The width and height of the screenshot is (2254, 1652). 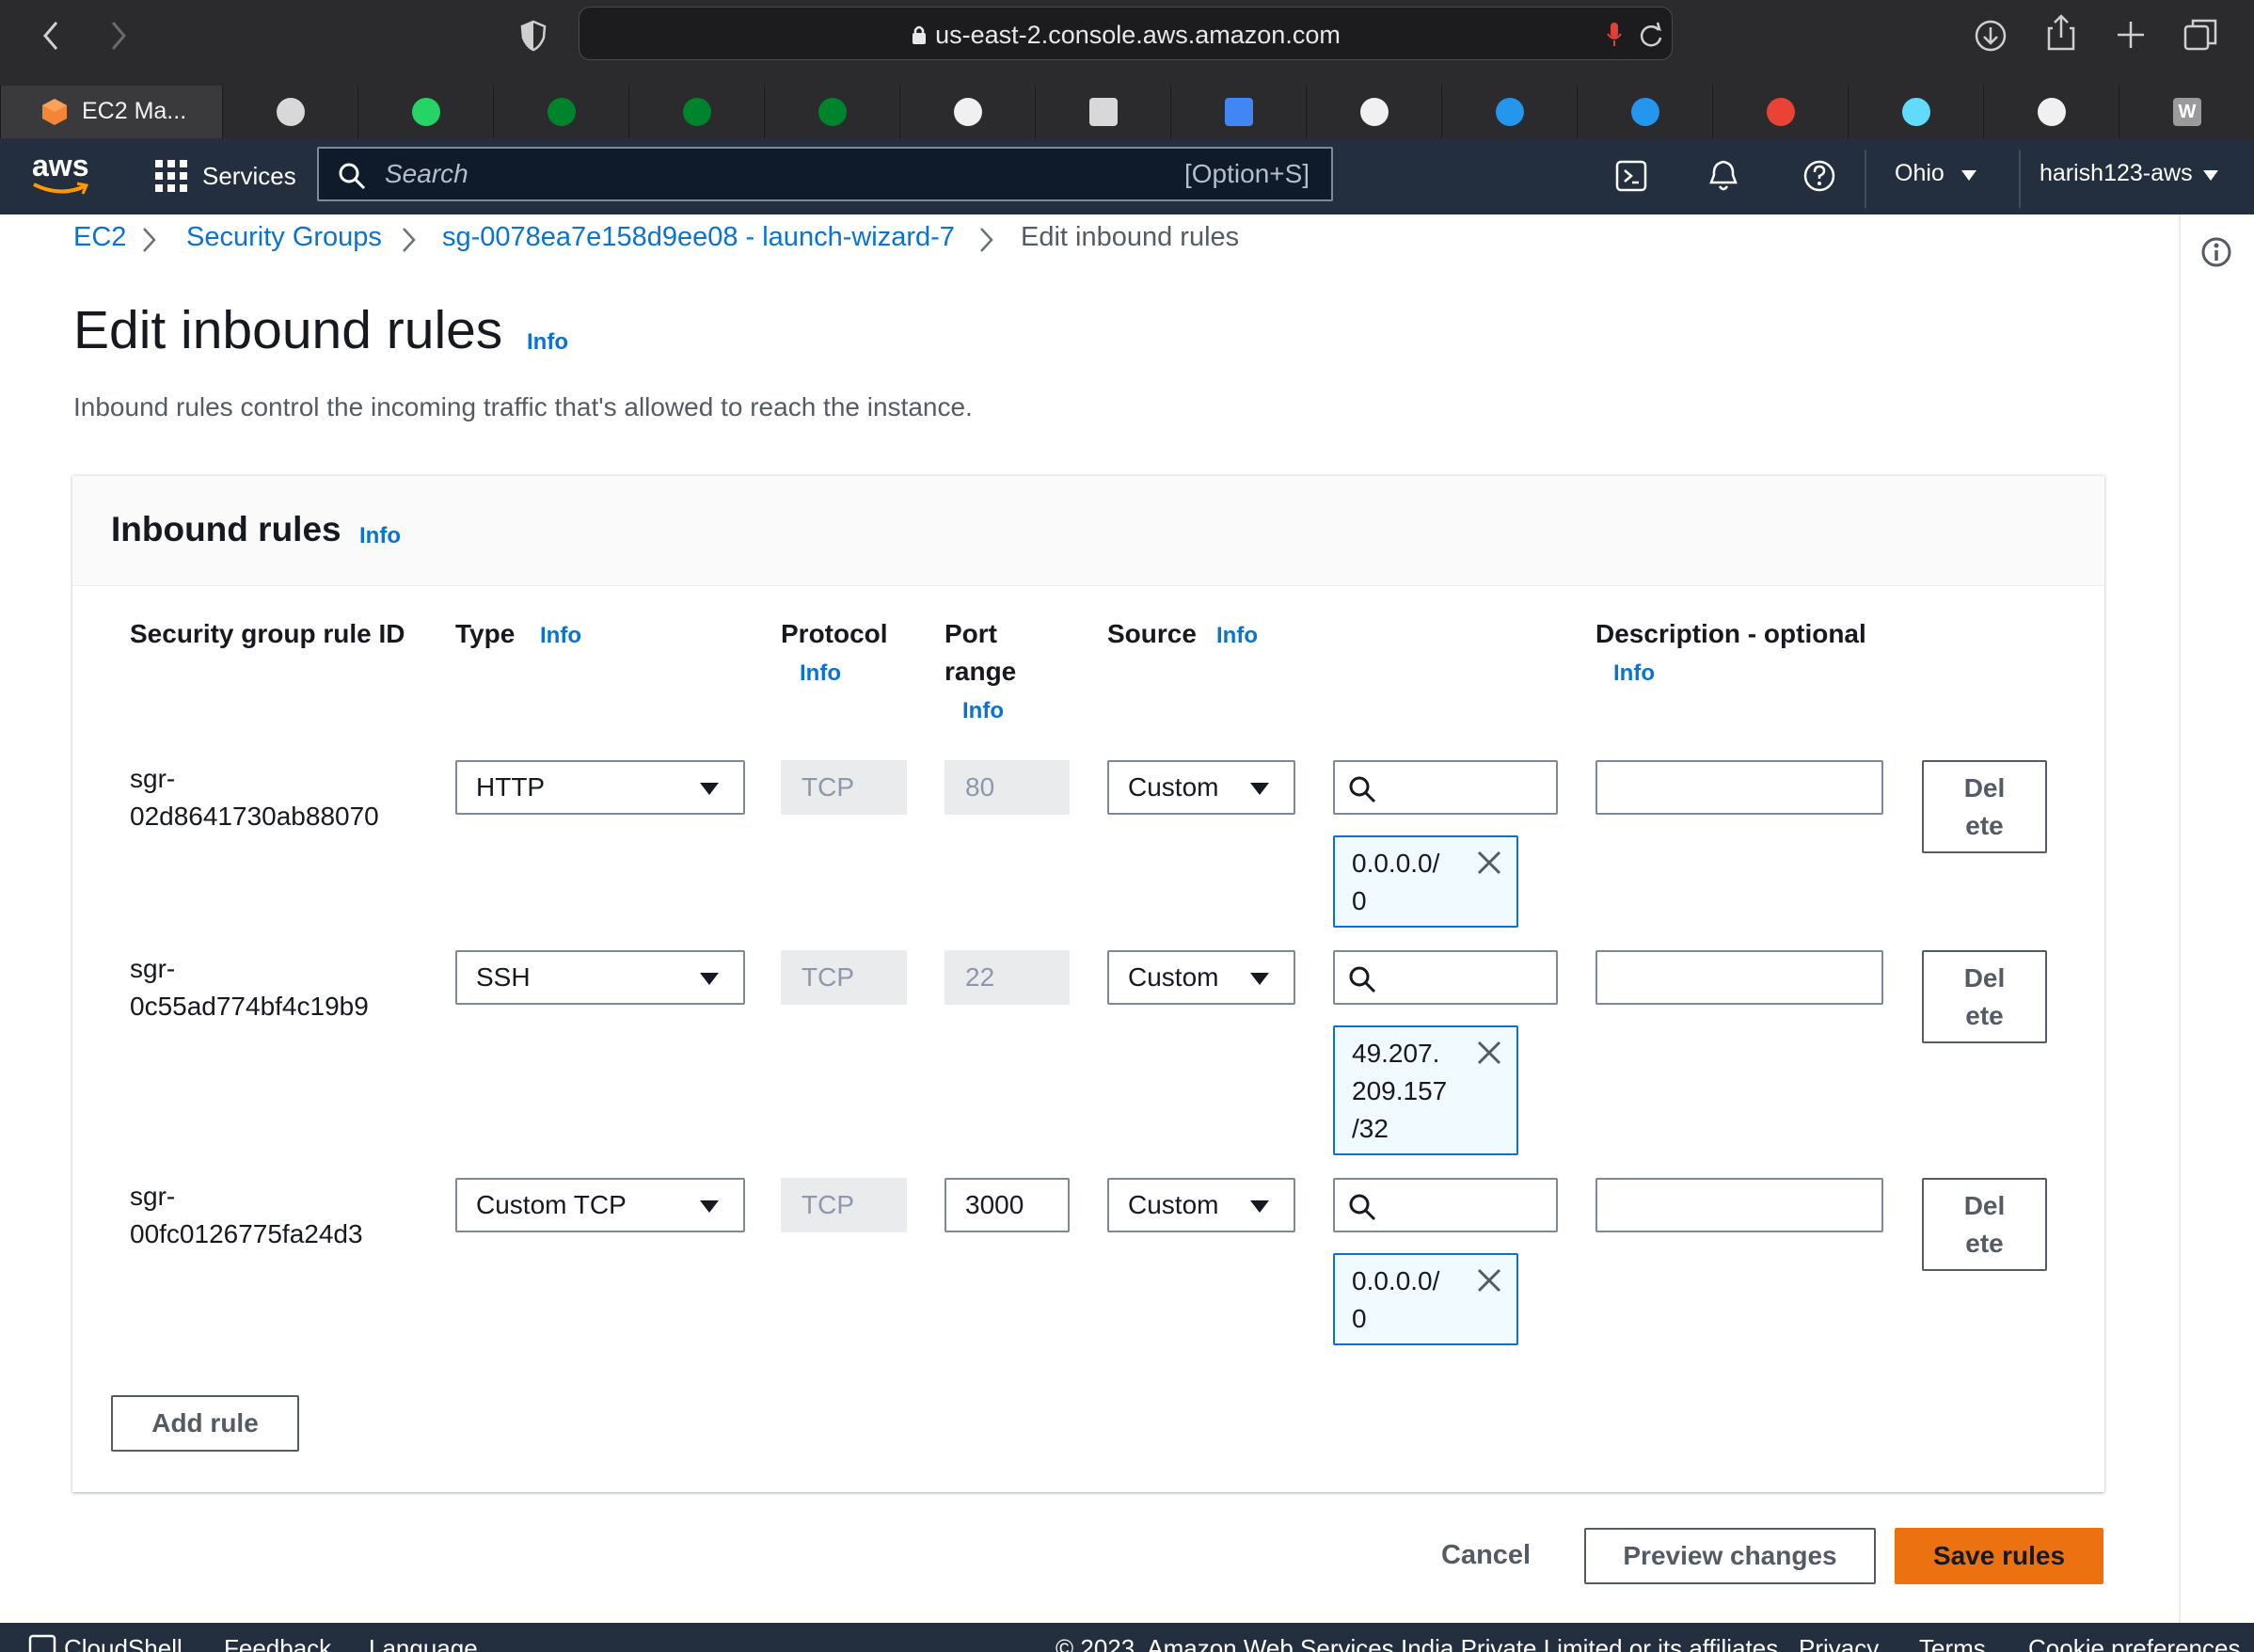 What do you see at coordinates (380, 536) in the screenshot?
I see `panel-title-info-link: Info` at bounding box center [380, 536].